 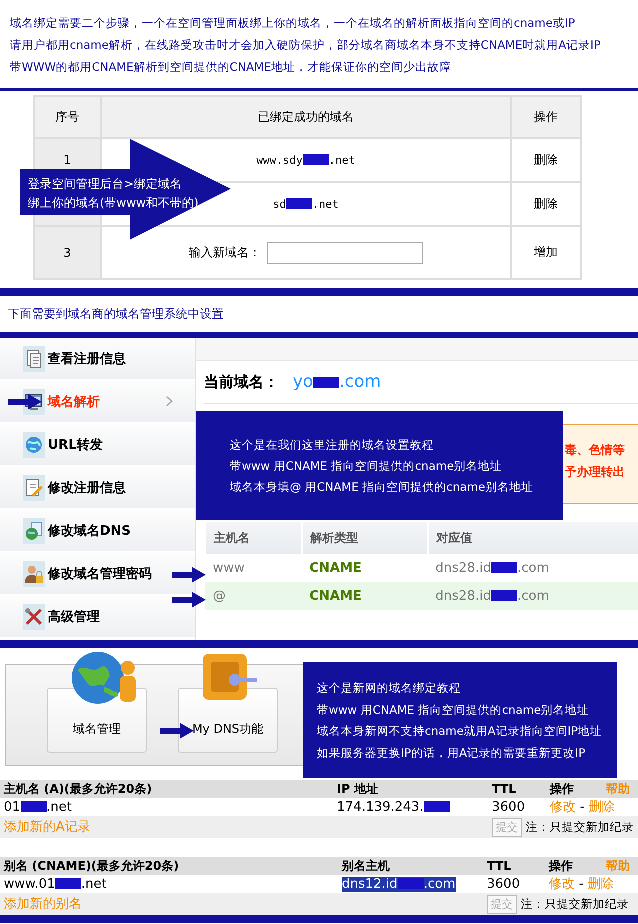 I want to click on field-label: 输入新域名：, so click(x=225, y=251).